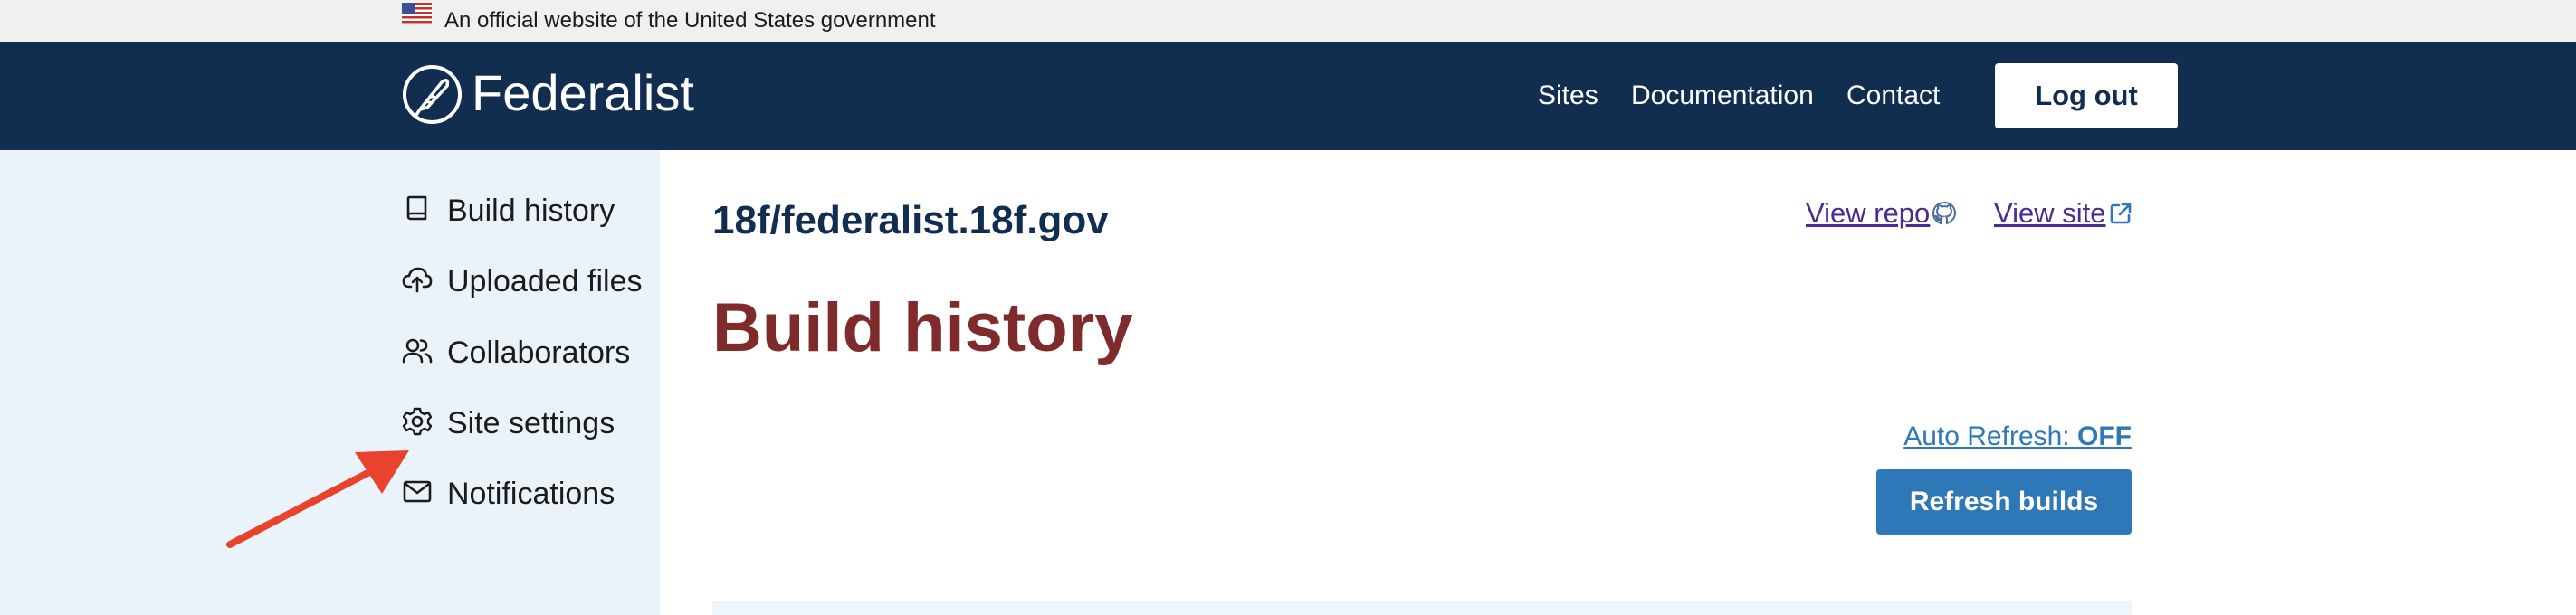 Image resolution: width=2576 pixels, height=615 pixels. I want to click on users-icon, so click(418, 351).